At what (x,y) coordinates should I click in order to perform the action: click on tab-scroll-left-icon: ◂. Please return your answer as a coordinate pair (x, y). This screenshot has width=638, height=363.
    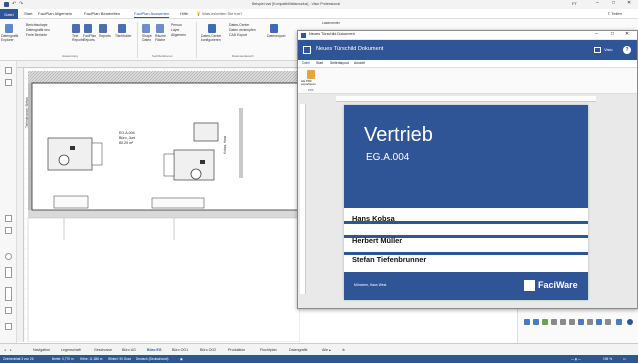
    Looking at the image, I should click on (5, 350).